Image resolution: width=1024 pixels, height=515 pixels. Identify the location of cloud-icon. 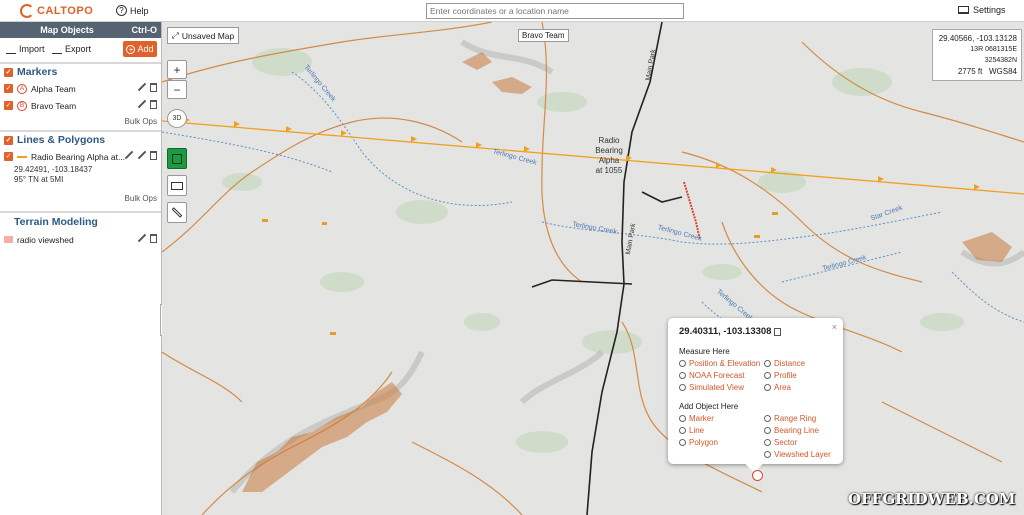
(682, 375).